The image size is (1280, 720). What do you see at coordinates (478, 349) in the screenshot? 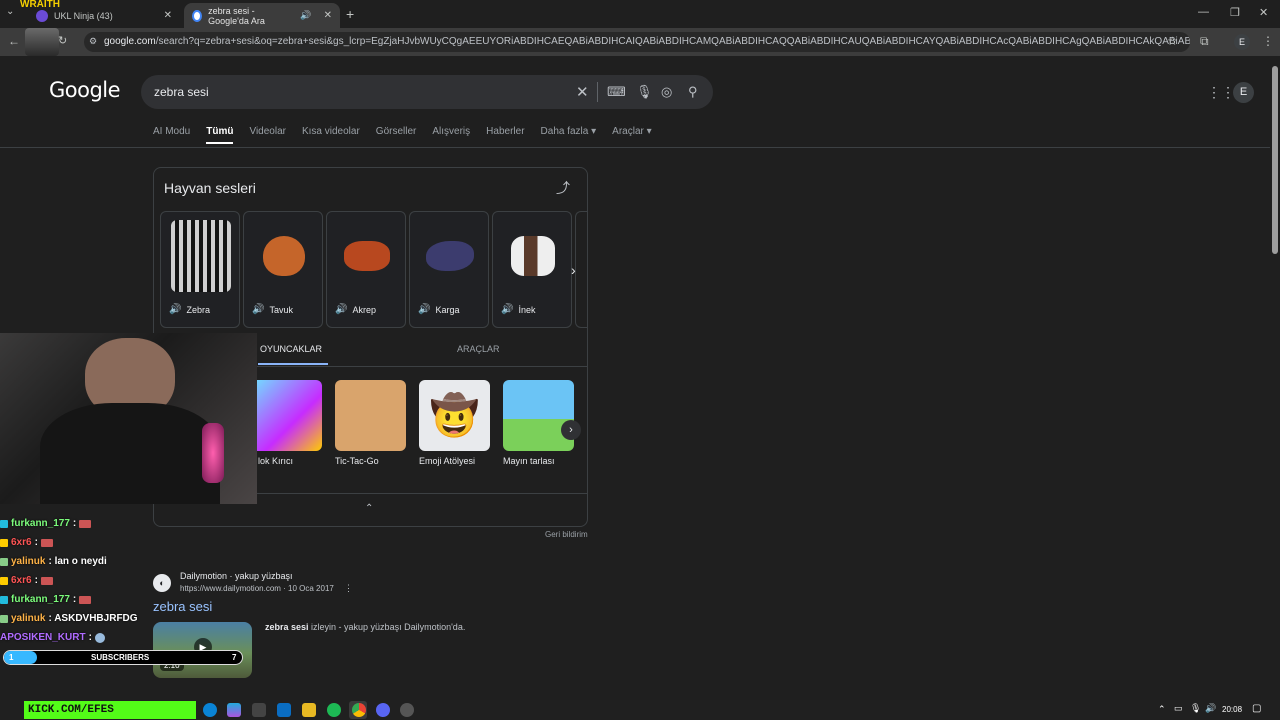
I see `tab-tools-games: ARAÇLAR` at bounding box center [478, 349].